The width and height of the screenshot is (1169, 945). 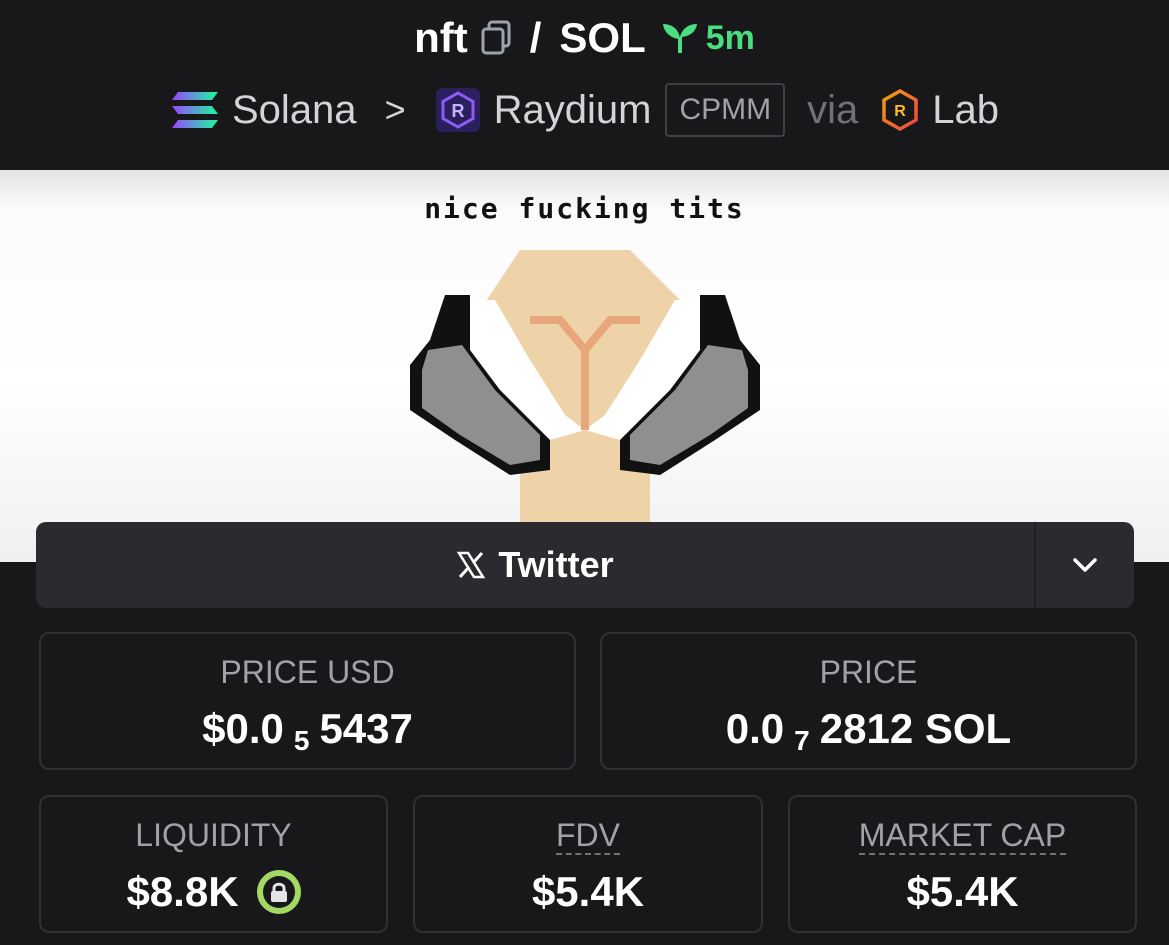 What do you see at coordinates (195, 110) in the screenshot?
I see `solana-icon` at bounding box center [195, 110].